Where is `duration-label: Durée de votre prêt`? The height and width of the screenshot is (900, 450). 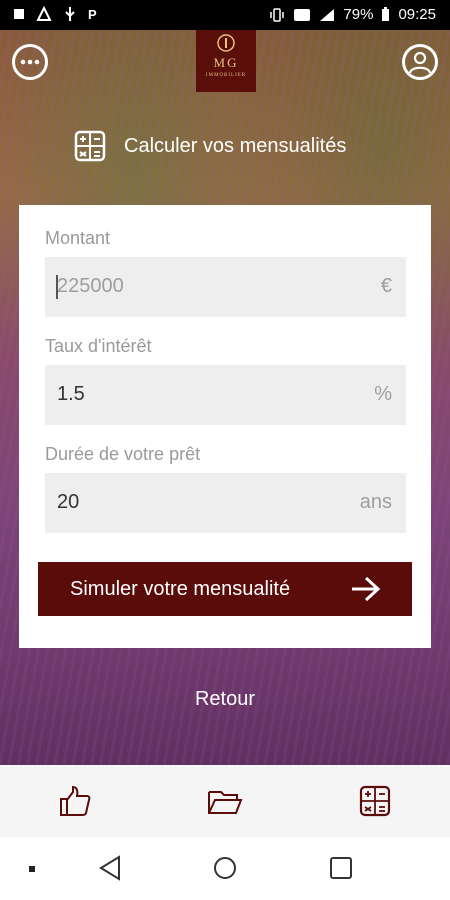 duration-label: Durée de votre prêt is located at coordinates (123, 454).